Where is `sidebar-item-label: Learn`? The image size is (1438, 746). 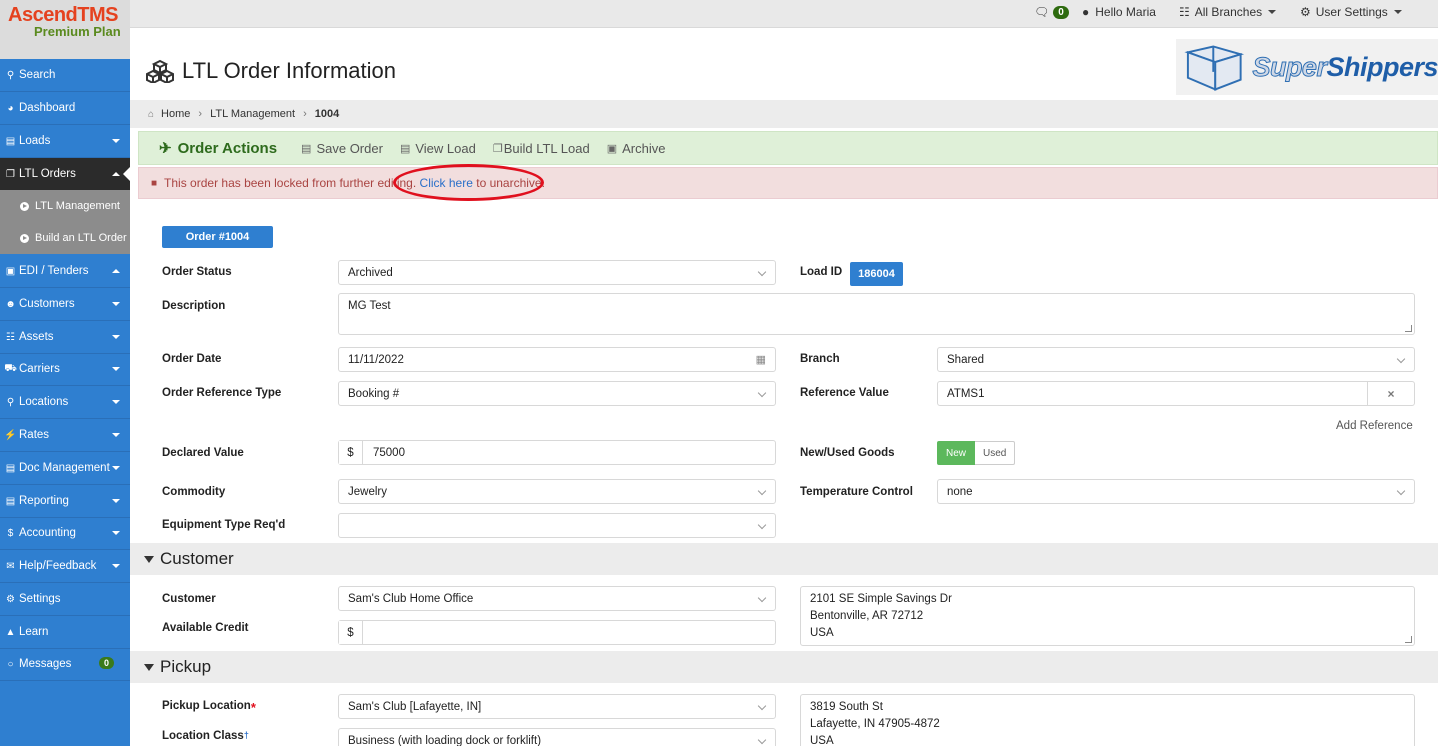 sidebar-item-label: Learn is located at coordinates (34, 632).